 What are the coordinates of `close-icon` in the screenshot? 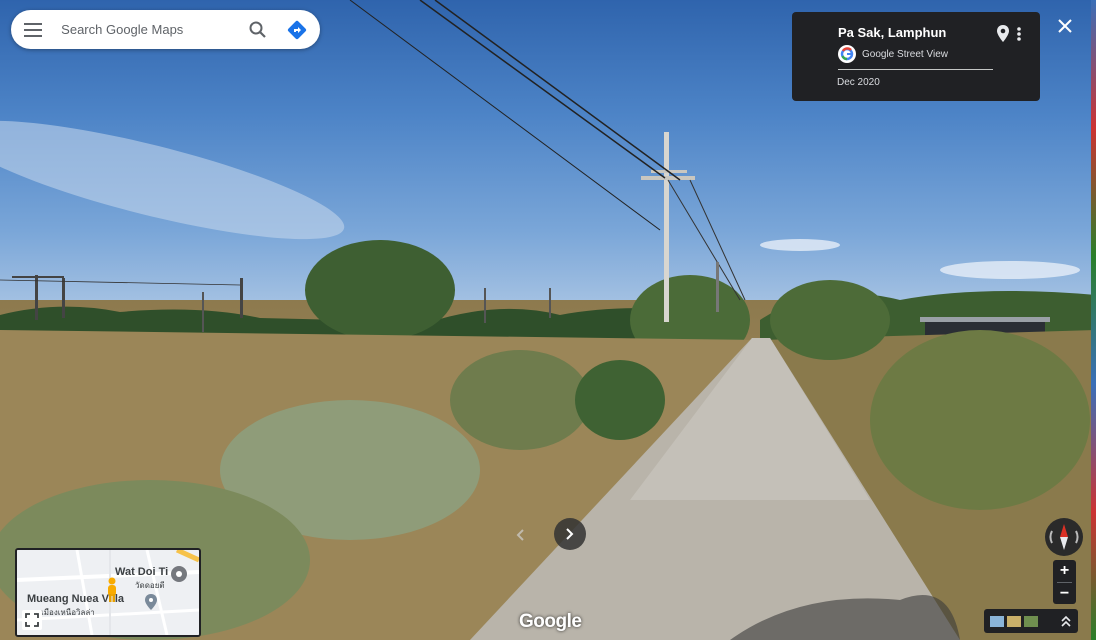 It's located at (1065, 26).